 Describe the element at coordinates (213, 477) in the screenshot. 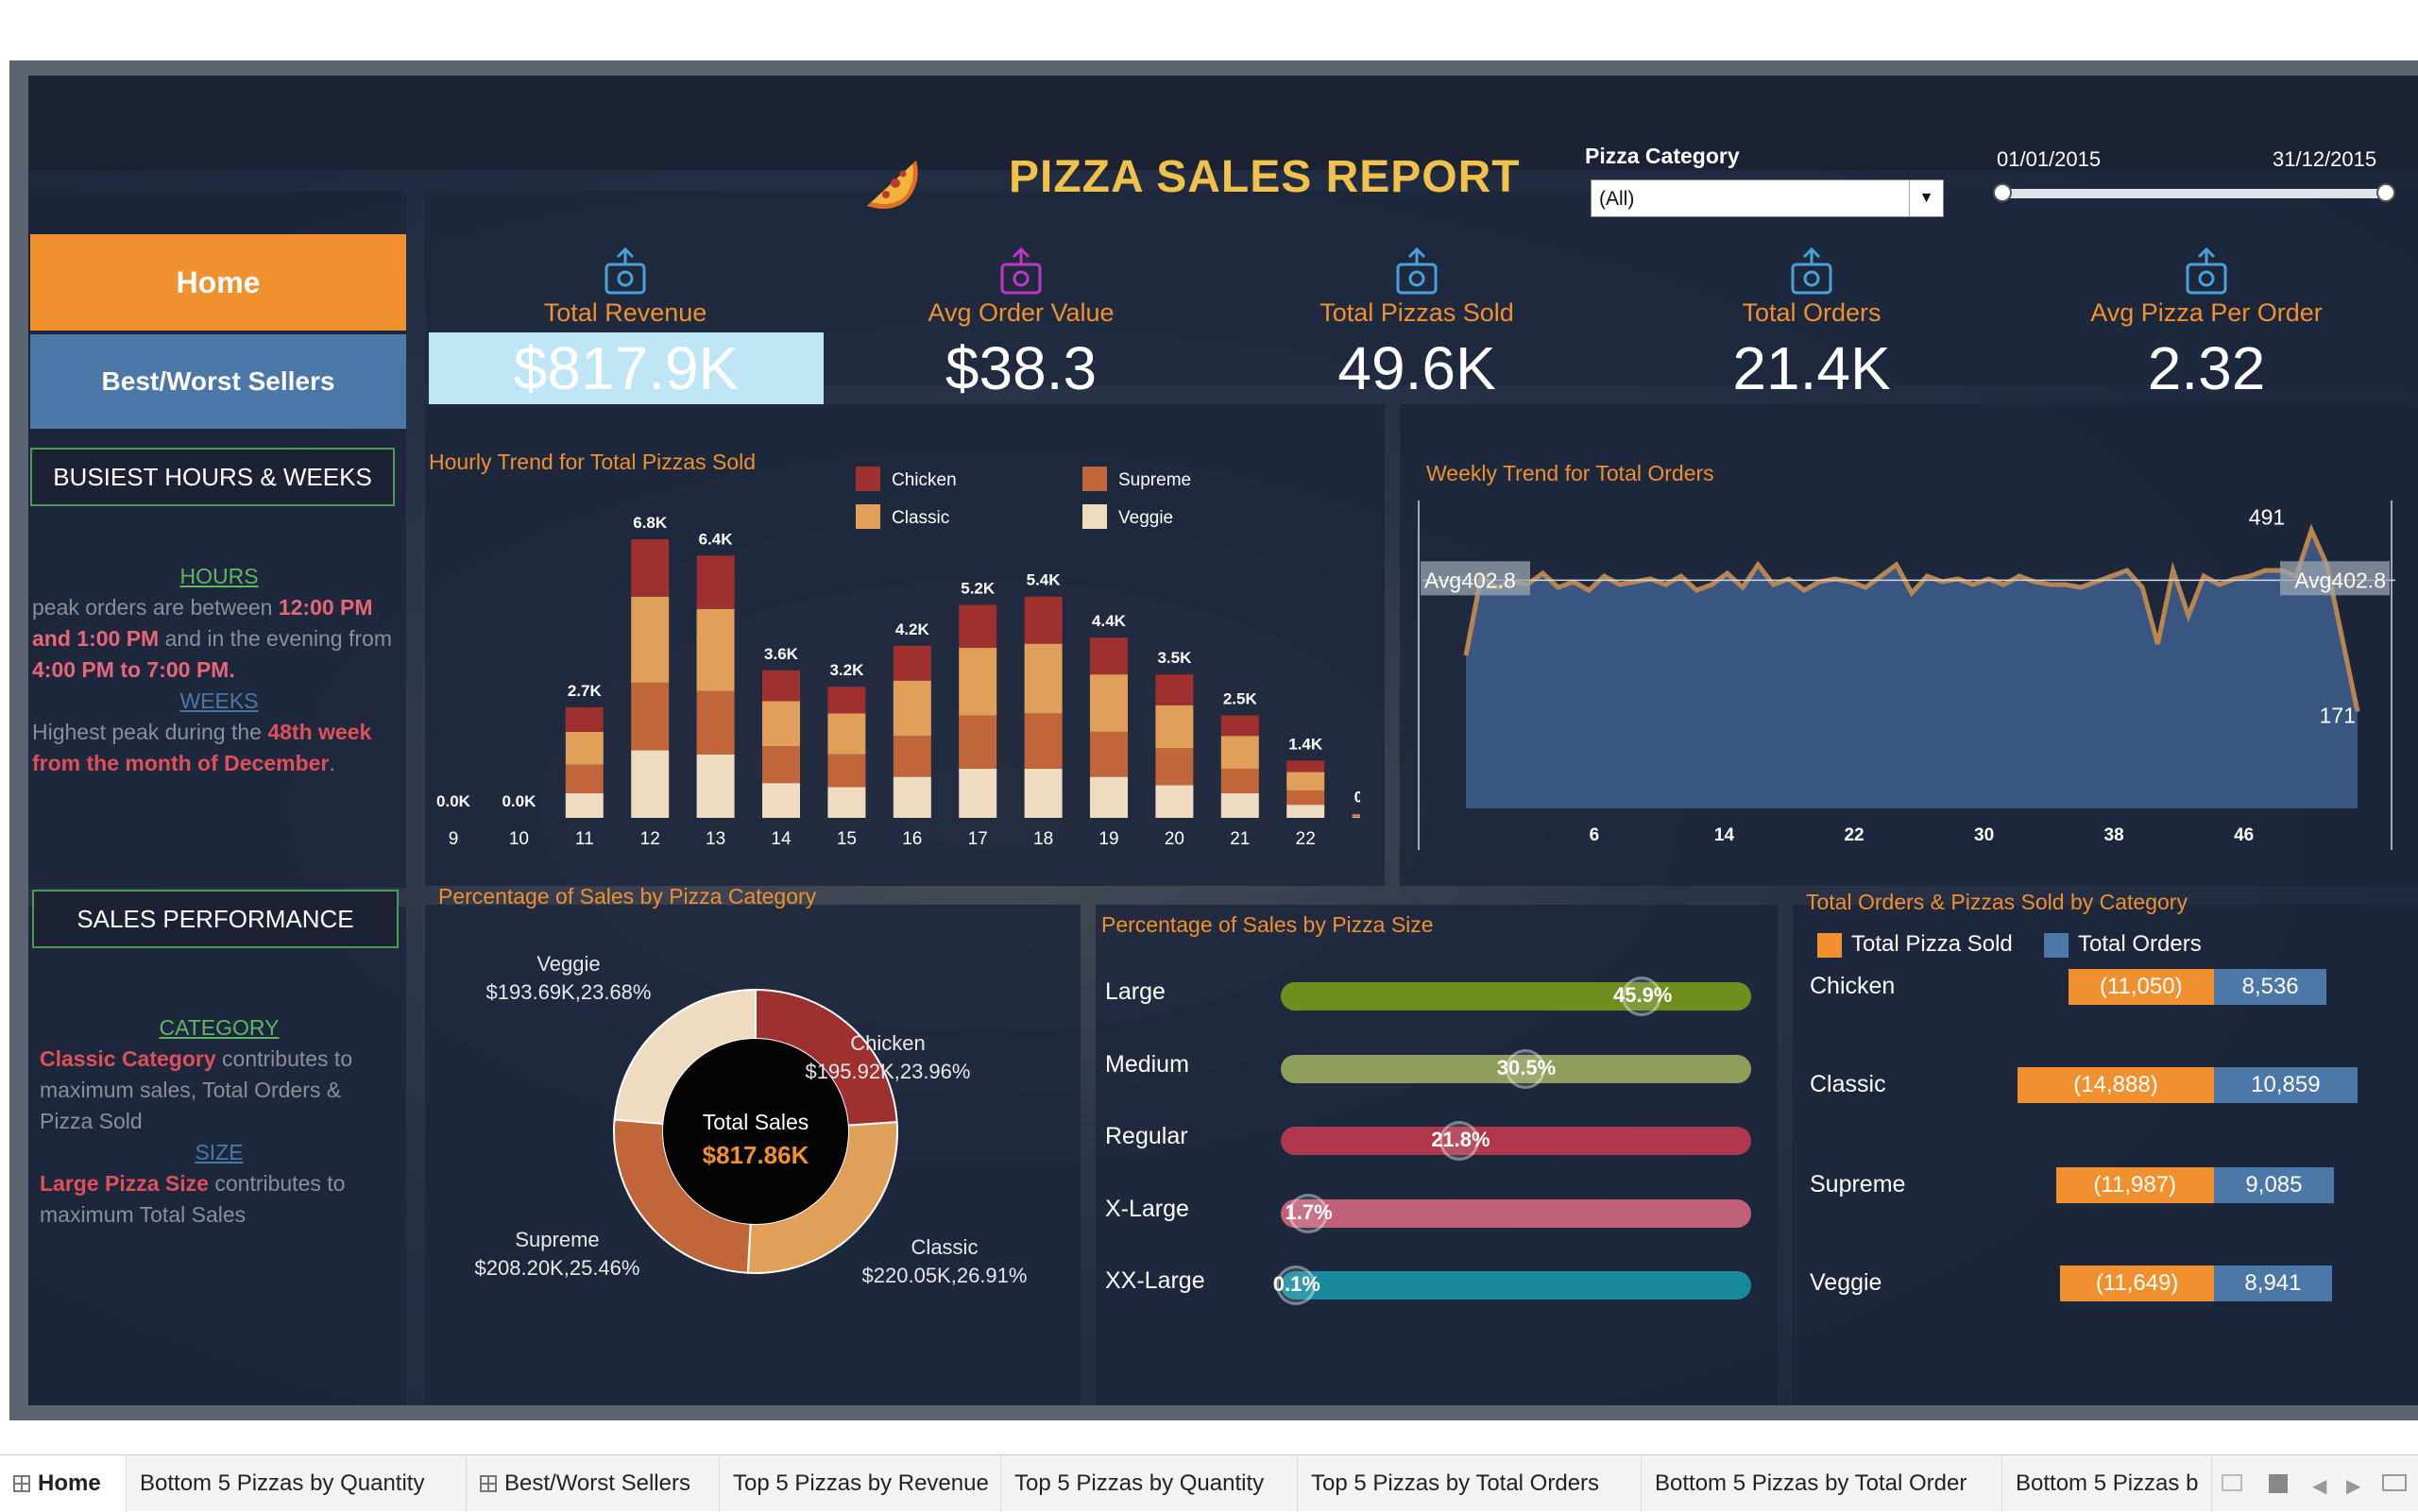

I see `nav-busiest-hours-button: BUSIEST HOURS & WEEKS` at that location.